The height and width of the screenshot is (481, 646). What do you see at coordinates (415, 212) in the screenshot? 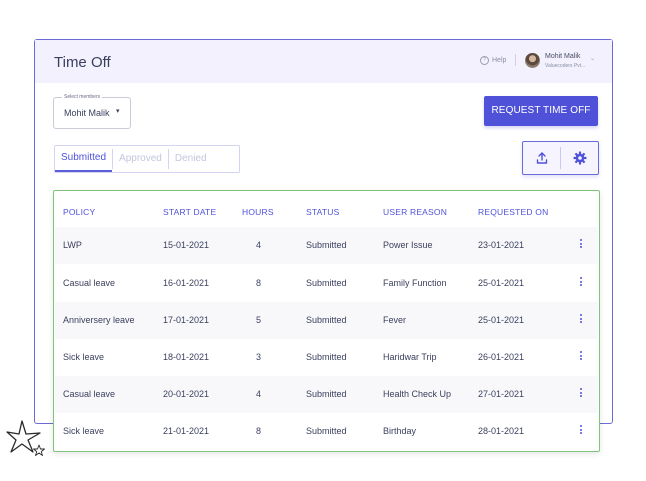
I see `column-header-user-reason: USER REASON` at bounding box center [415, 212].